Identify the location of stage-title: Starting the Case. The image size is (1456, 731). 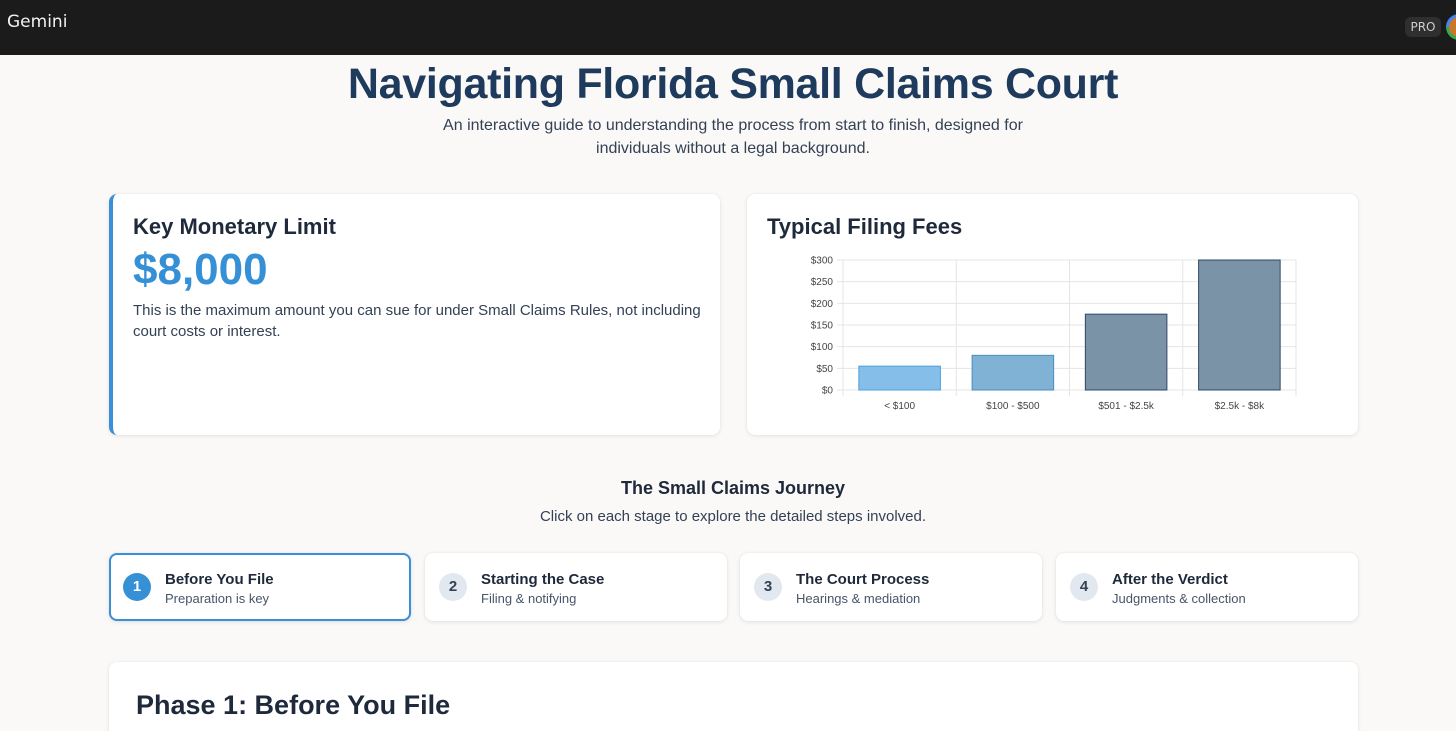
(543, 579).